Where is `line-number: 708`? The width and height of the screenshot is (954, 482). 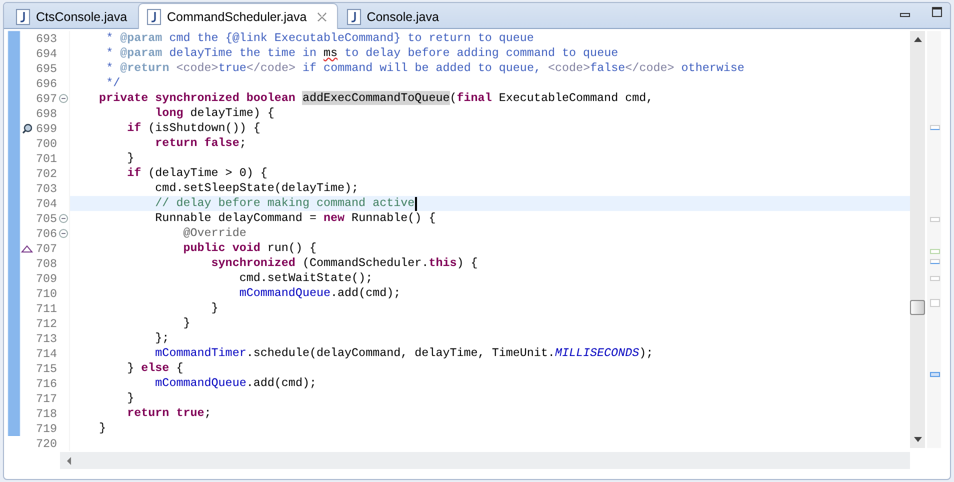 line-number: 708 is located at coordinates (45, 263).